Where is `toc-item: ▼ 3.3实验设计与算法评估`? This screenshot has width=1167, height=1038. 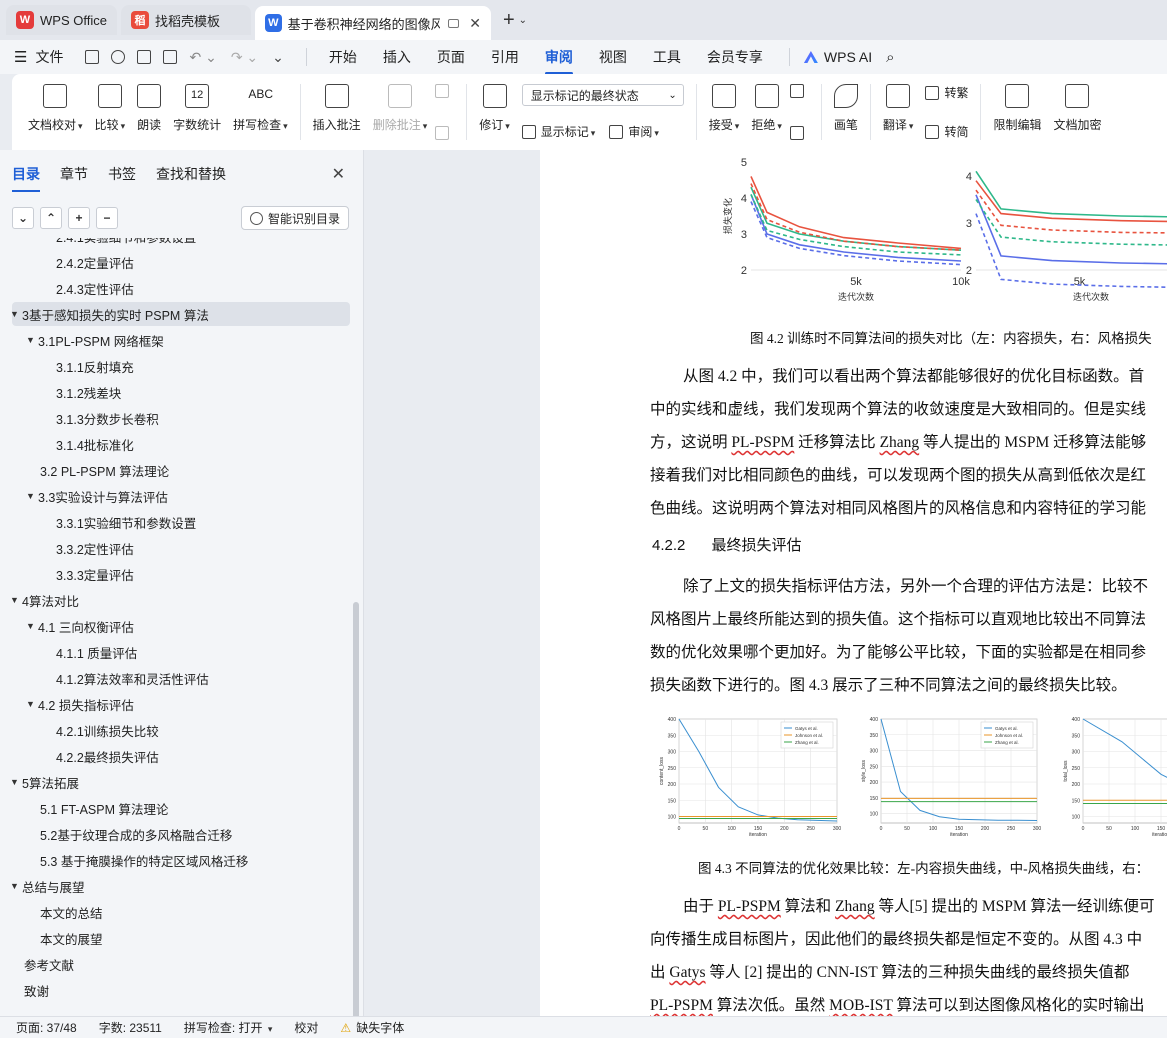
toc-item: ▼ 3.3实验设计与算法评估 is located at coordinates (181, 496).